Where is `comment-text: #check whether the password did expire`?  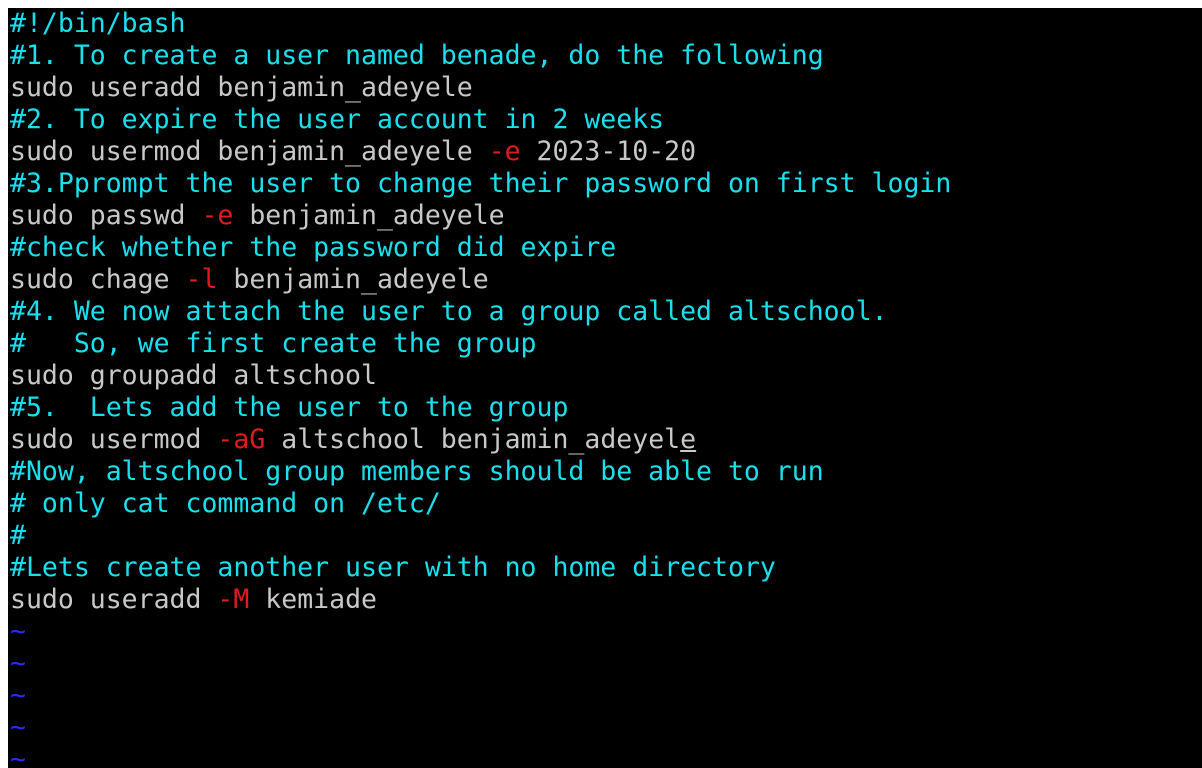
comment-text: #check whether the password did expire is located at coordinates (313, 247).